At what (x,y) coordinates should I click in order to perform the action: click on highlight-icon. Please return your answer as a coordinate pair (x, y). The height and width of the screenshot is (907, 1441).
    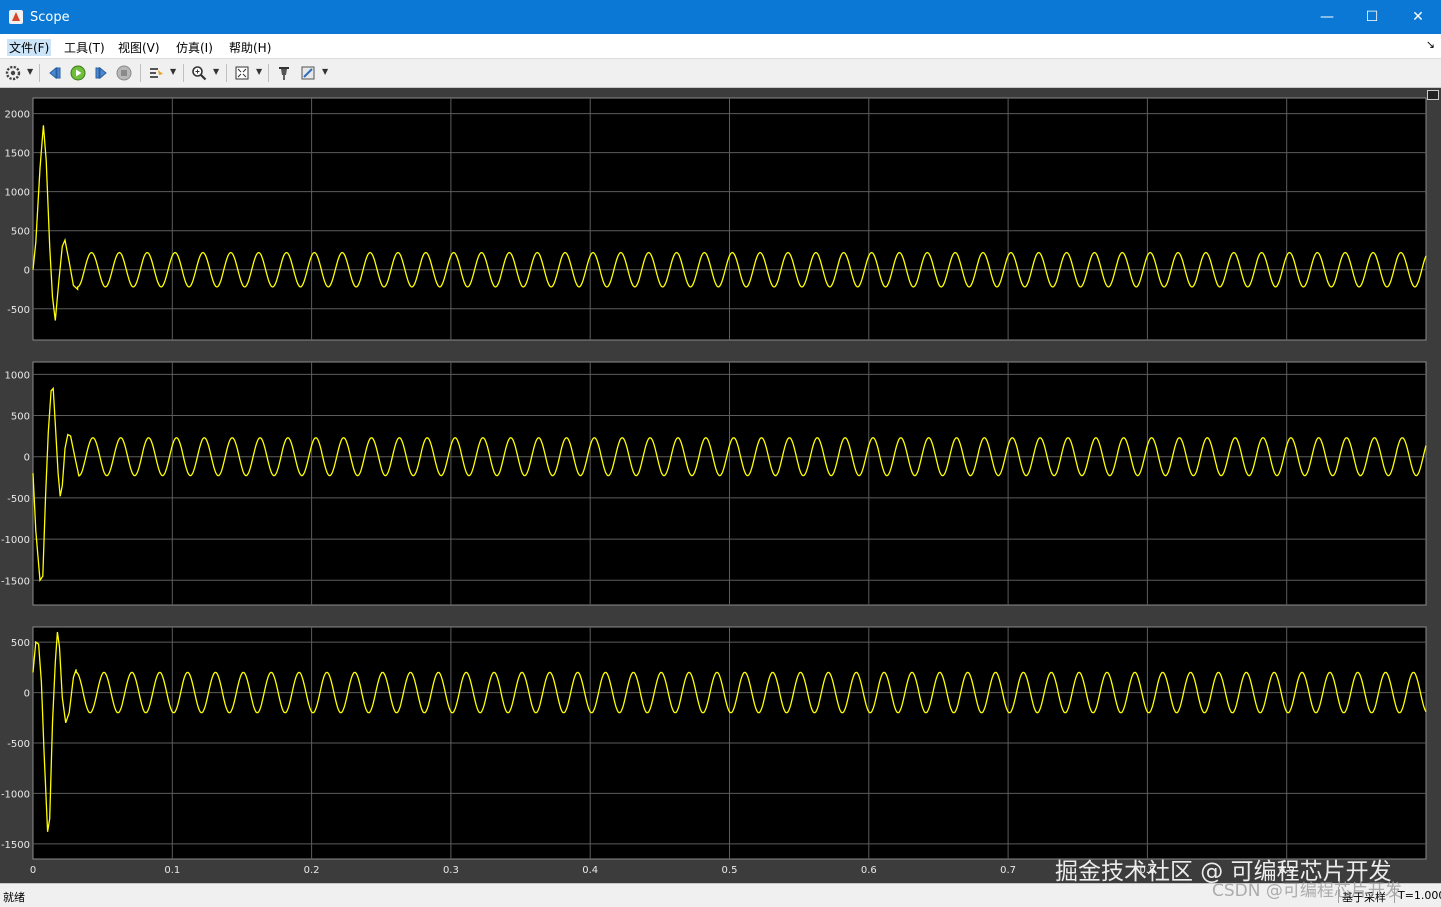
    Looking at the image, I should click on (156, 73).